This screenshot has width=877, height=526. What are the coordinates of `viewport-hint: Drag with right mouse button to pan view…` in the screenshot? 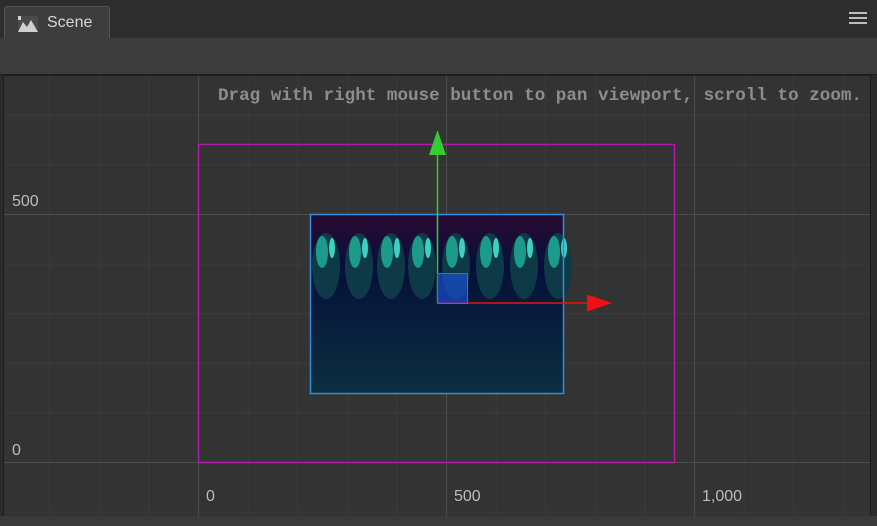 It's located at (539, 96).